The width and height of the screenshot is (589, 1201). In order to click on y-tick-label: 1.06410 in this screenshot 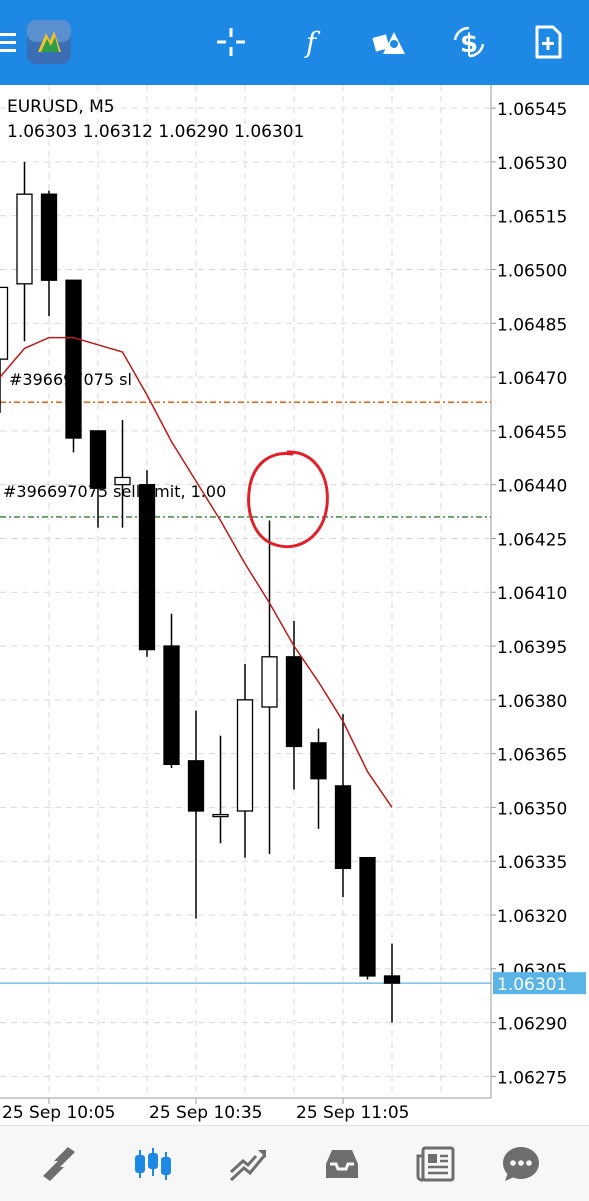, I will do `click(532, 594)`.